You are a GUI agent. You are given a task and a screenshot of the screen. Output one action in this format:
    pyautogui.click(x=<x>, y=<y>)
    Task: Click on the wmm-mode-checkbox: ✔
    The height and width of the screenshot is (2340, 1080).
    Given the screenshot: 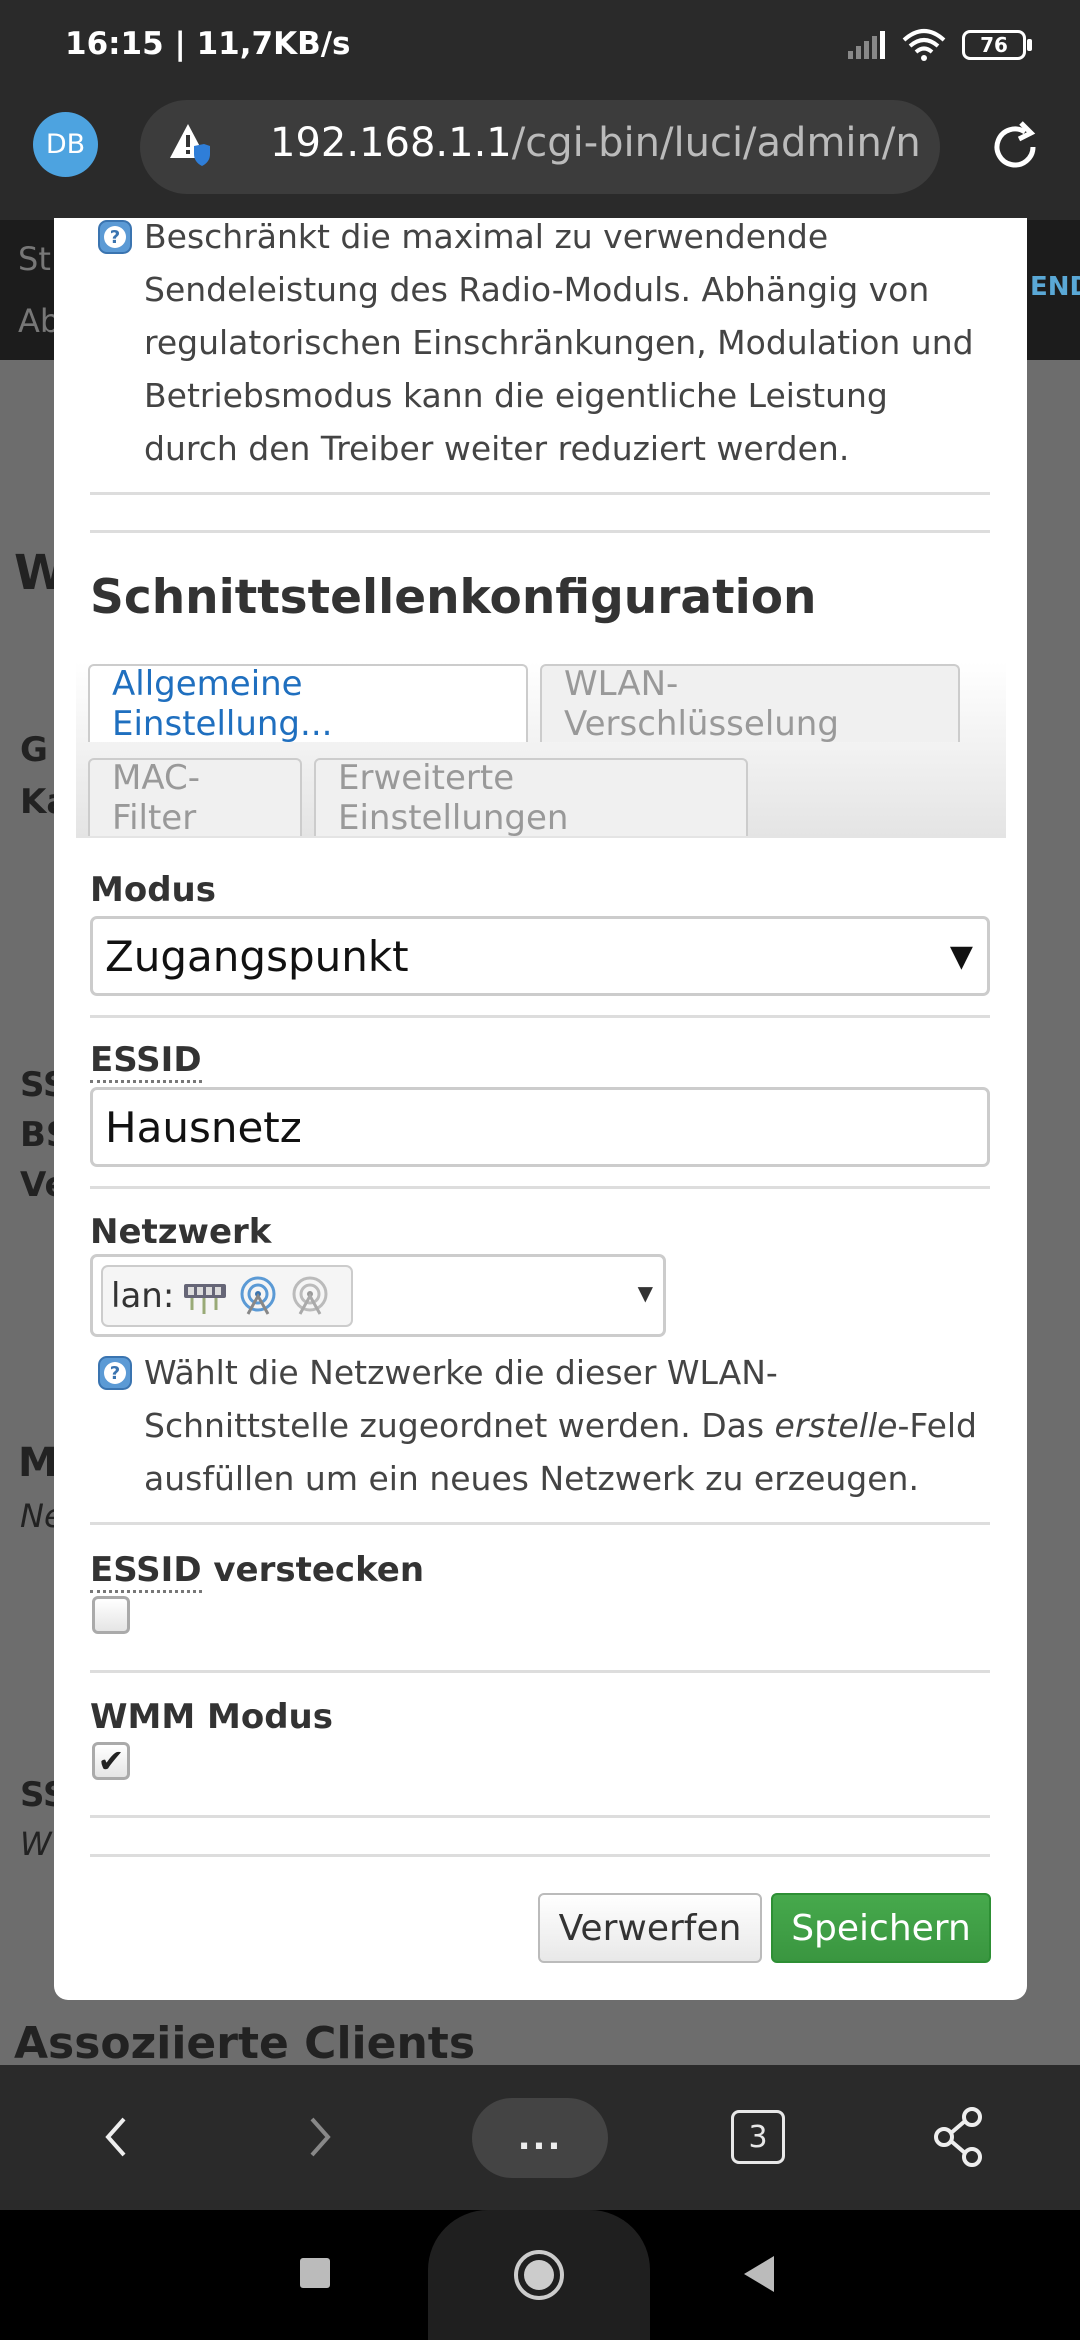 What is the action you would take?
    pyautogui.click(x=111, y=1761)
    